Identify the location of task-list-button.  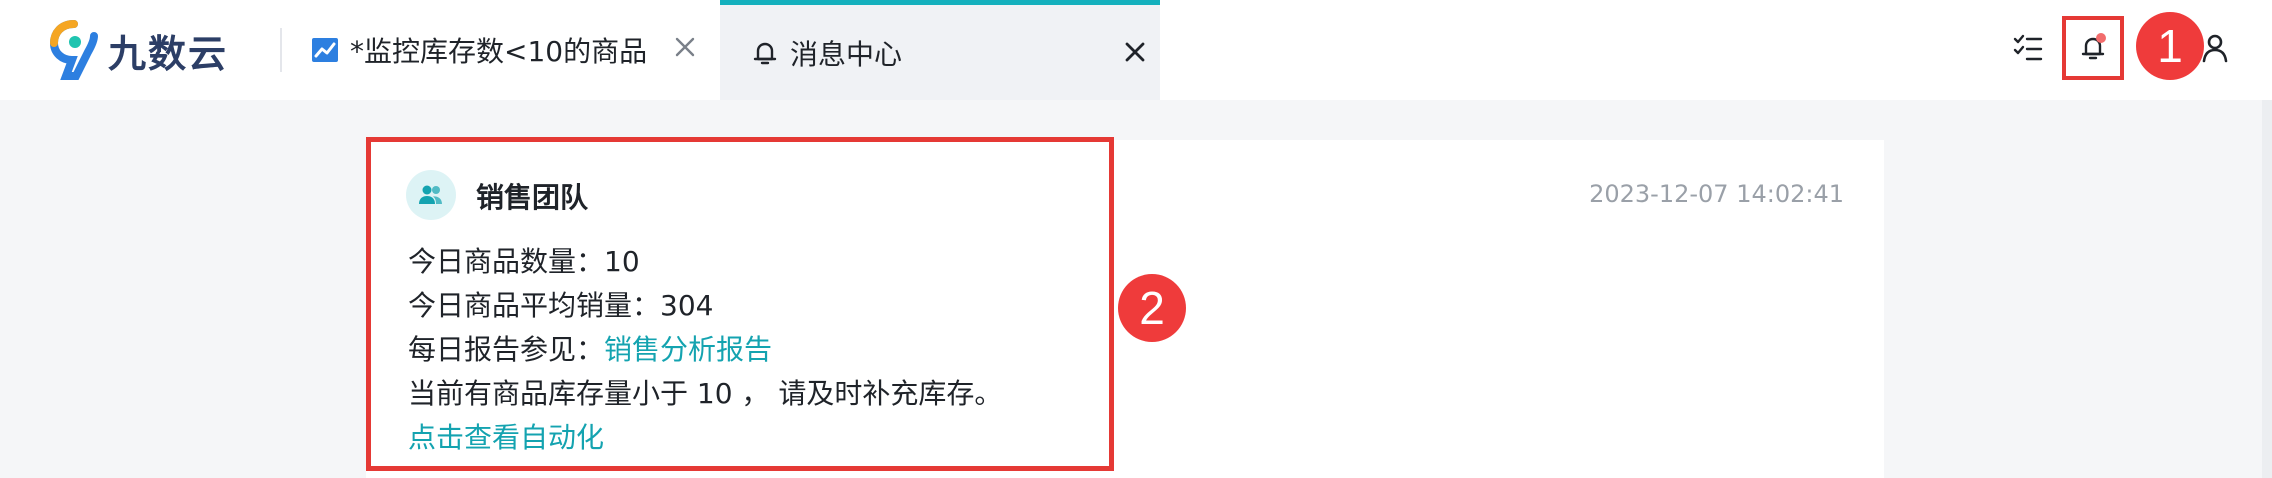
(2028, 48).